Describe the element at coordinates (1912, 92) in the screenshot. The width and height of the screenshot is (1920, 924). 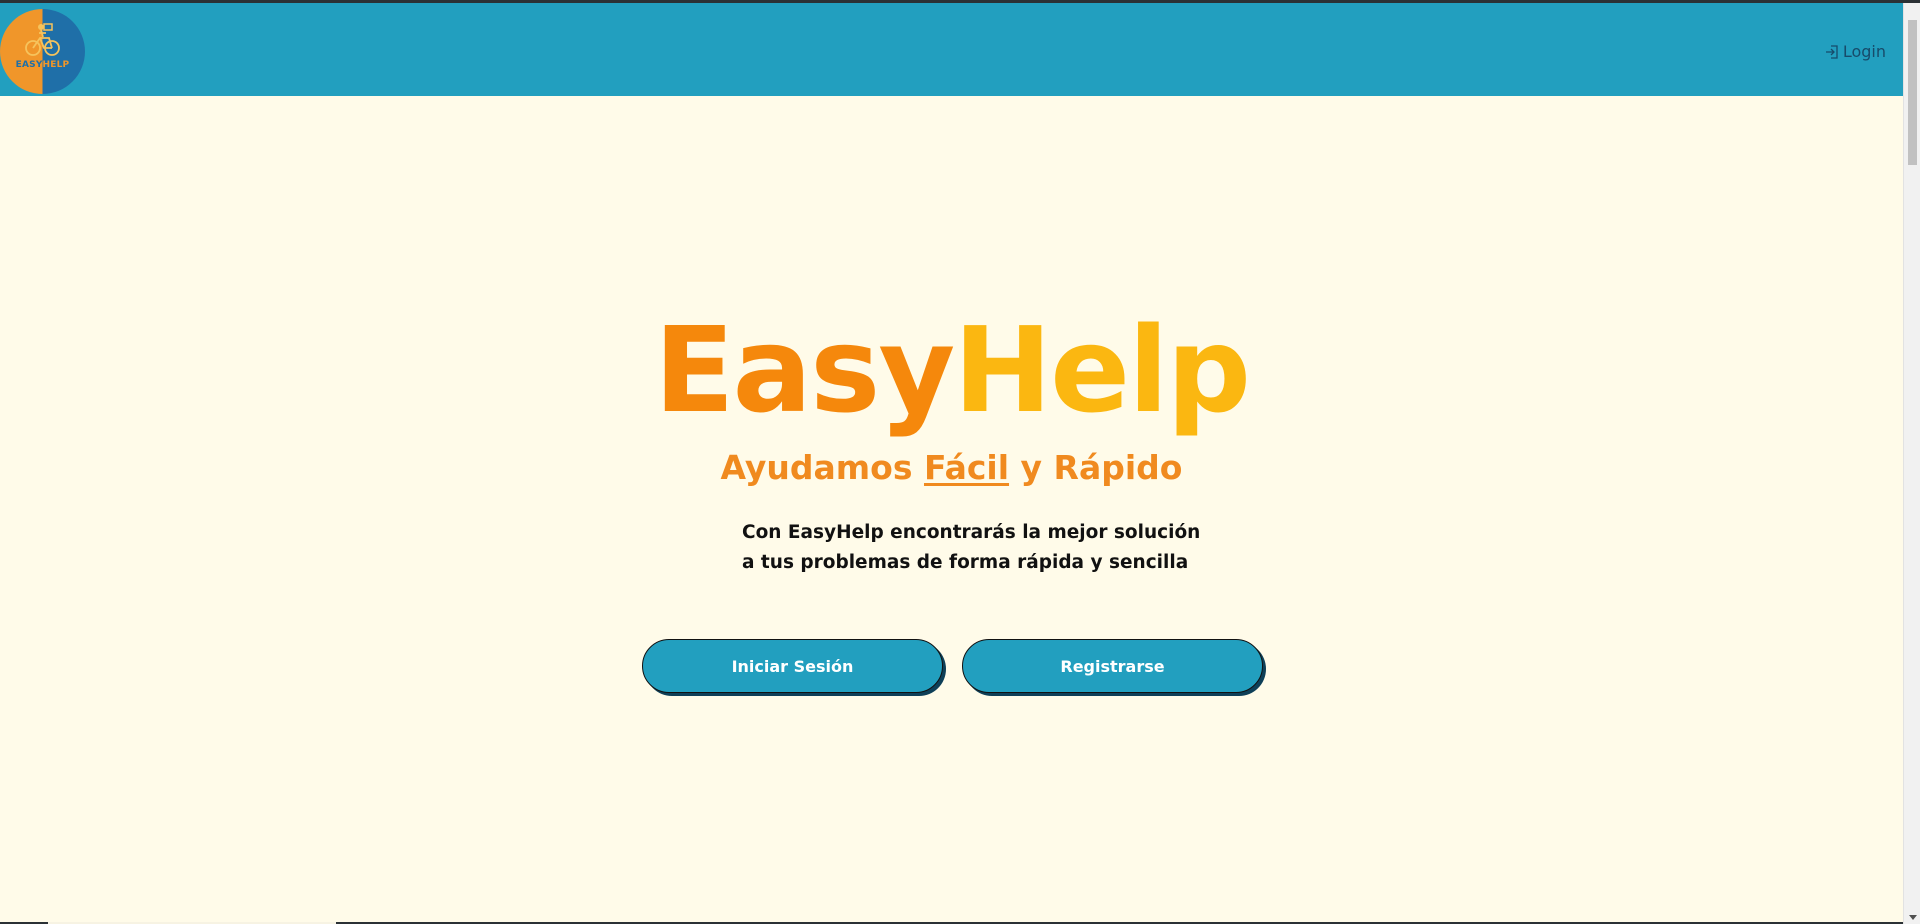
I see `scrollbar-thumb` at that location.